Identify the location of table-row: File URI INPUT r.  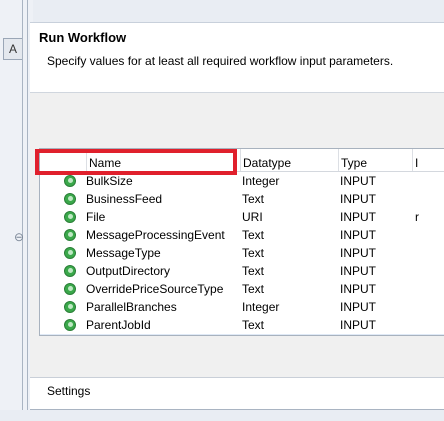
(242, 217).